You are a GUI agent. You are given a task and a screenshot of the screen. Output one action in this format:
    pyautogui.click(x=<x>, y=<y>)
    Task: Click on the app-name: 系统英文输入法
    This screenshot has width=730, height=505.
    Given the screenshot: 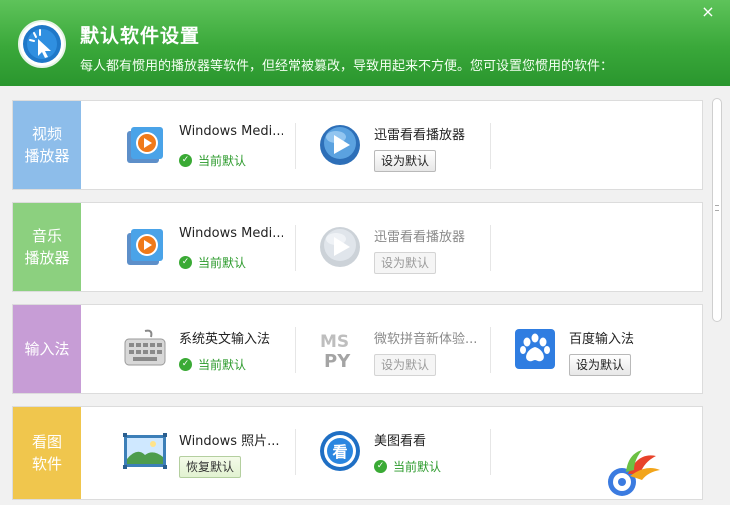 What is the action you would take?
    pyautogui.click(x=225, y=339)
    